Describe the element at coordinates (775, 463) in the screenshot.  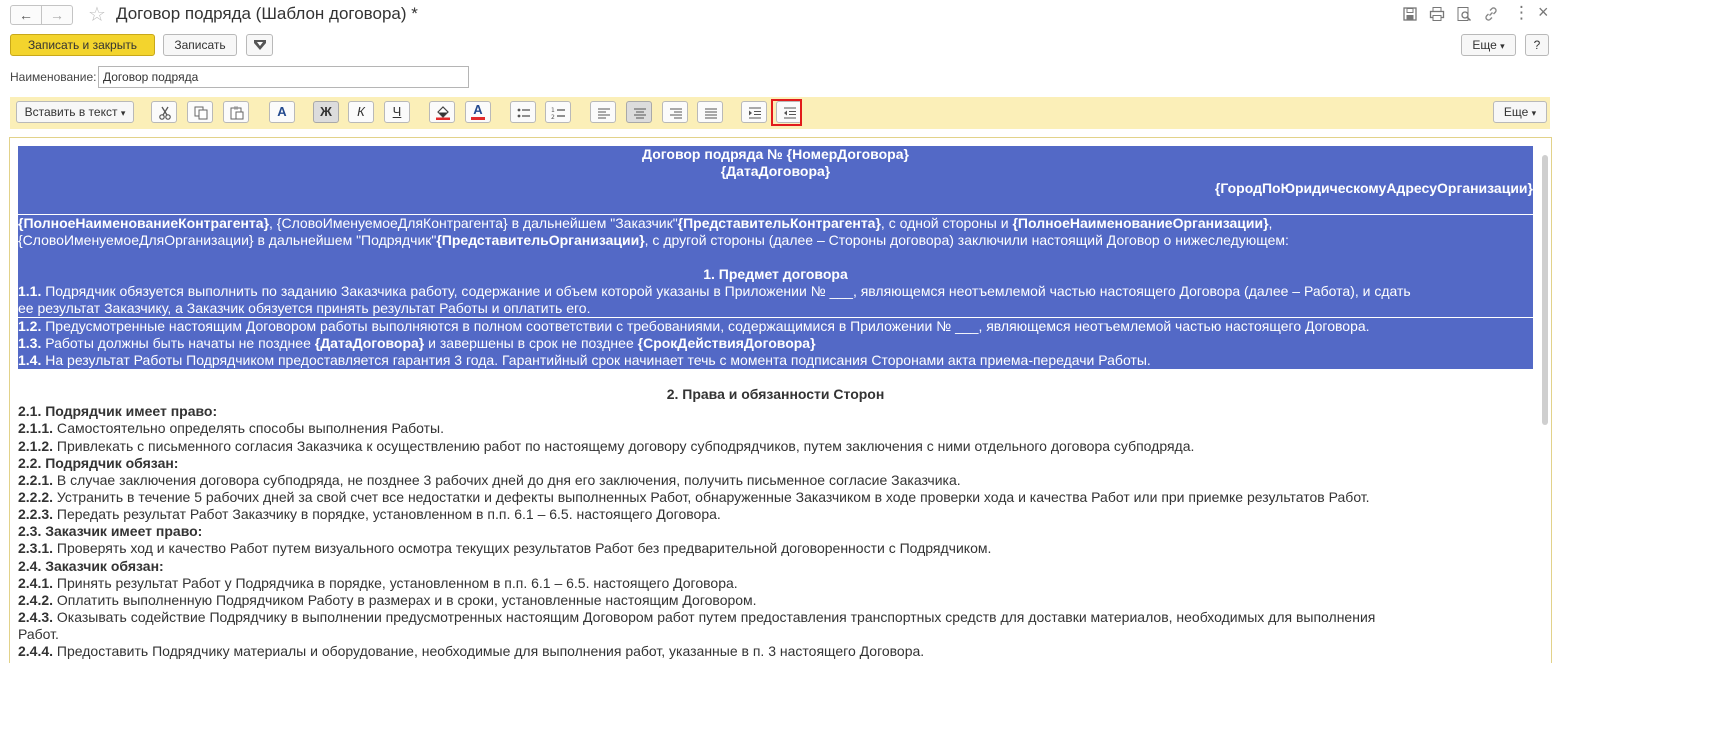
I see `text-line: 2.2. Подрядчик обязан:` at that location.